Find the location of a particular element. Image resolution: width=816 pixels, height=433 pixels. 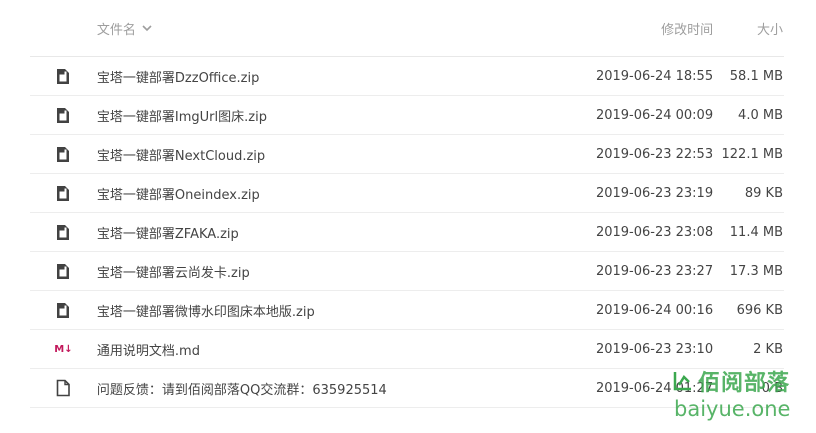

list-header: 文件名 修改时间 大小 is located at coordinates (407, 28).